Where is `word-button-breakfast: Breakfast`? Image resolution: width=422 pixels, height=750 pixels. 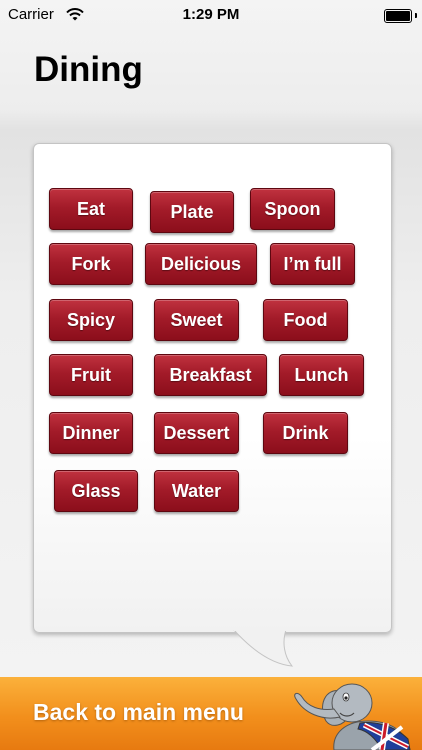
word-button-breakfast: Breakfast is located at coordinates (210, 375).